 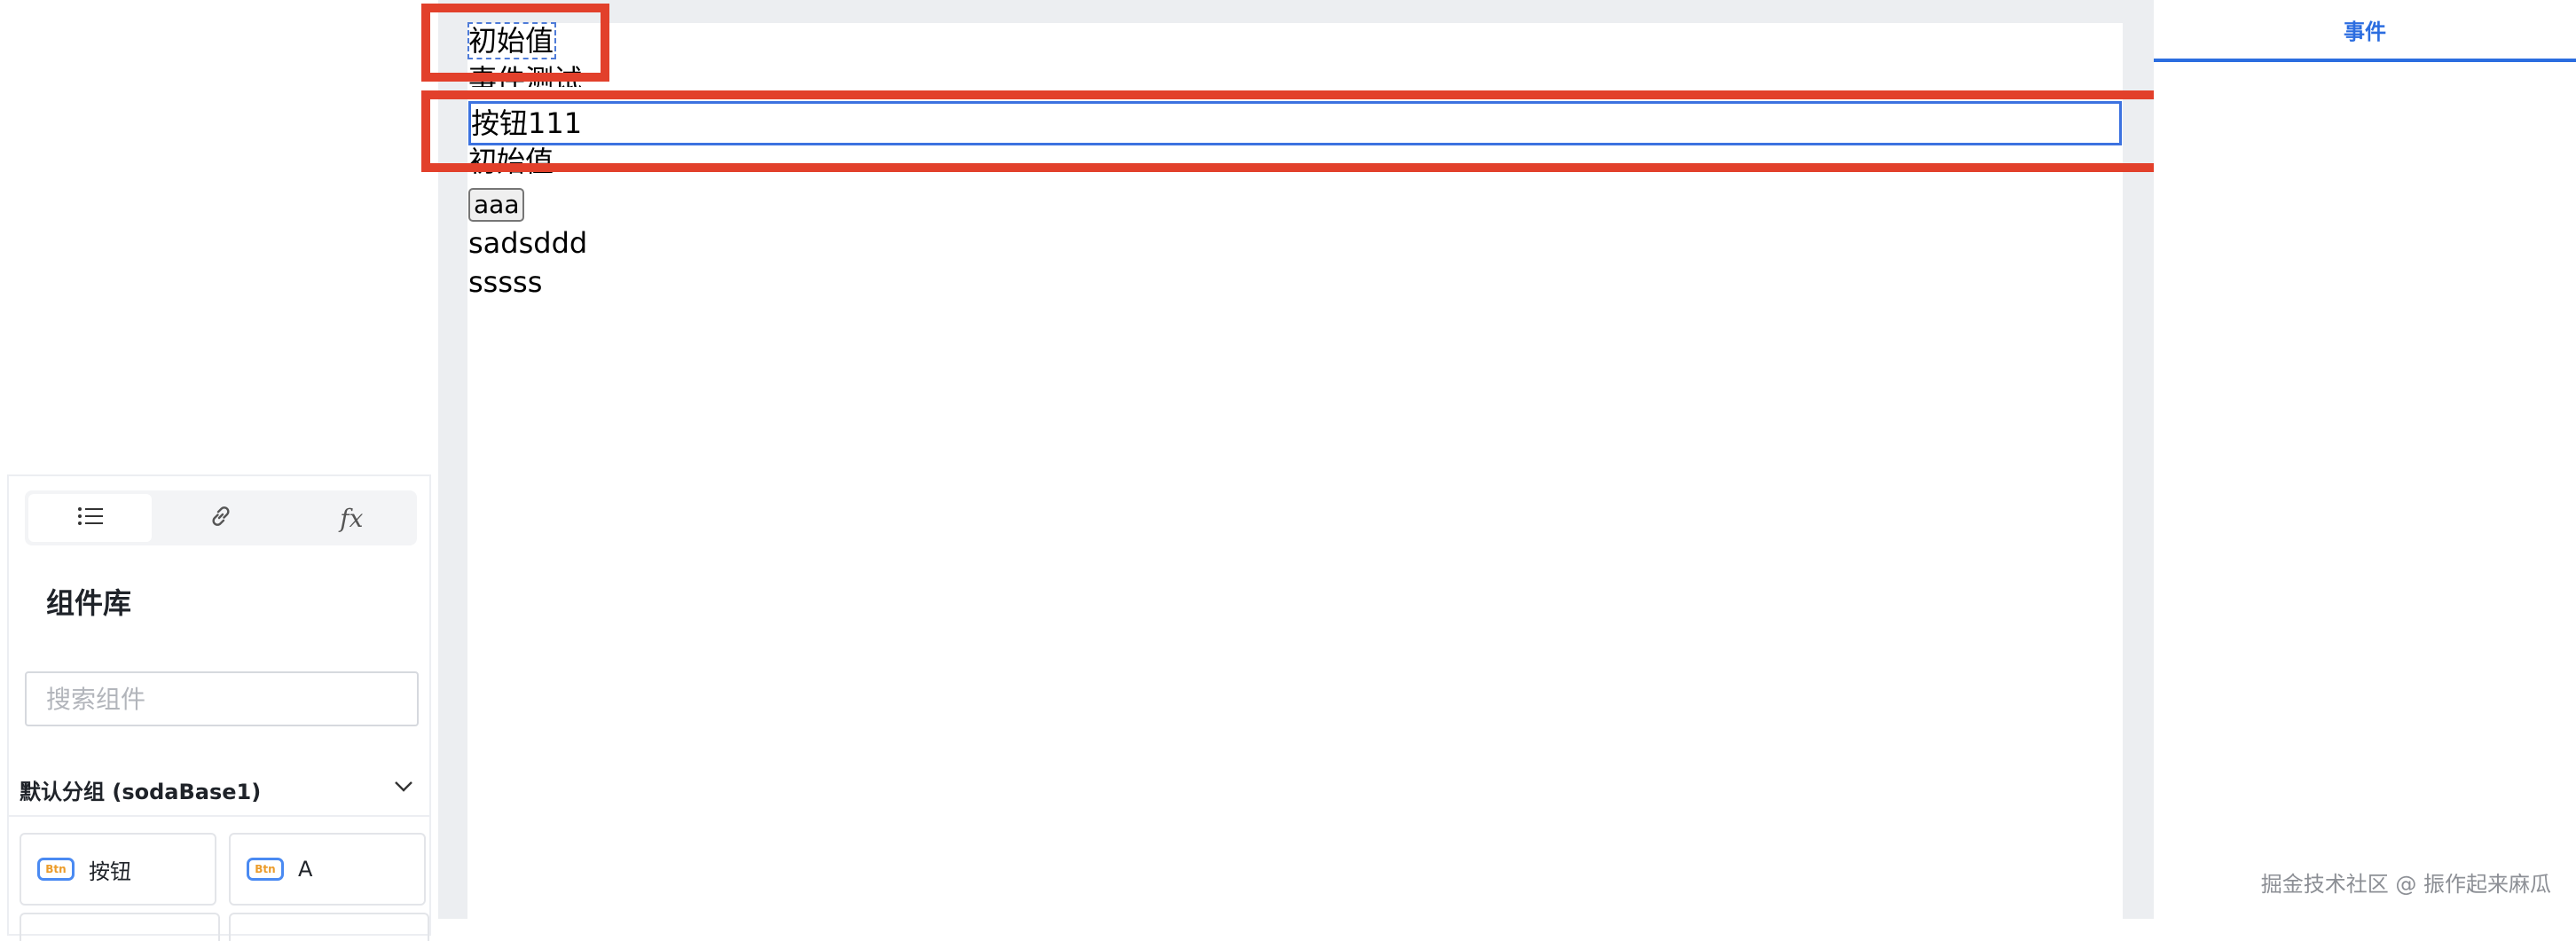 I want to click on tab-list, so click(x=90, y=518).